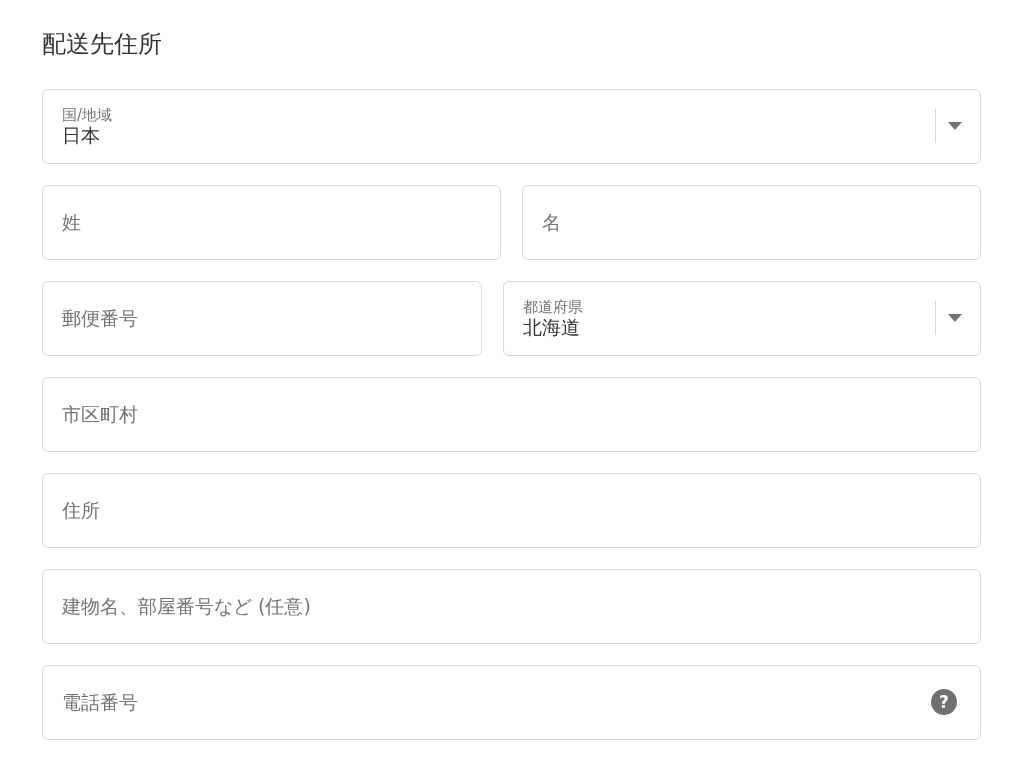  Describe the element at coordinates (511, 606) in the screenshot. I see `input-field: 建物名、部屋番号など (任意)` at that location.